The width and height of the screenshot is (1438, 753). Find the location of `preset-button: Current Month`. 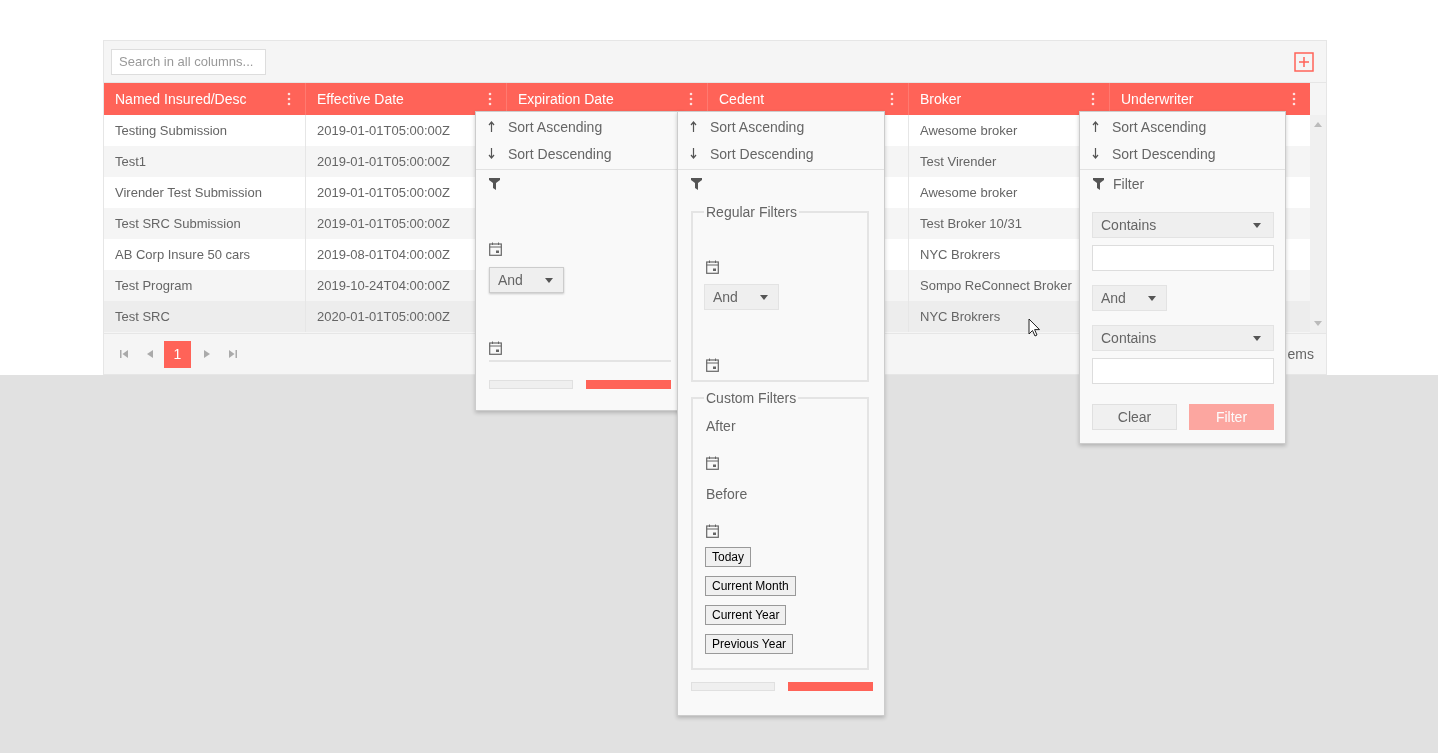

preset-button: Current Month is located at coordinates (750, 586).